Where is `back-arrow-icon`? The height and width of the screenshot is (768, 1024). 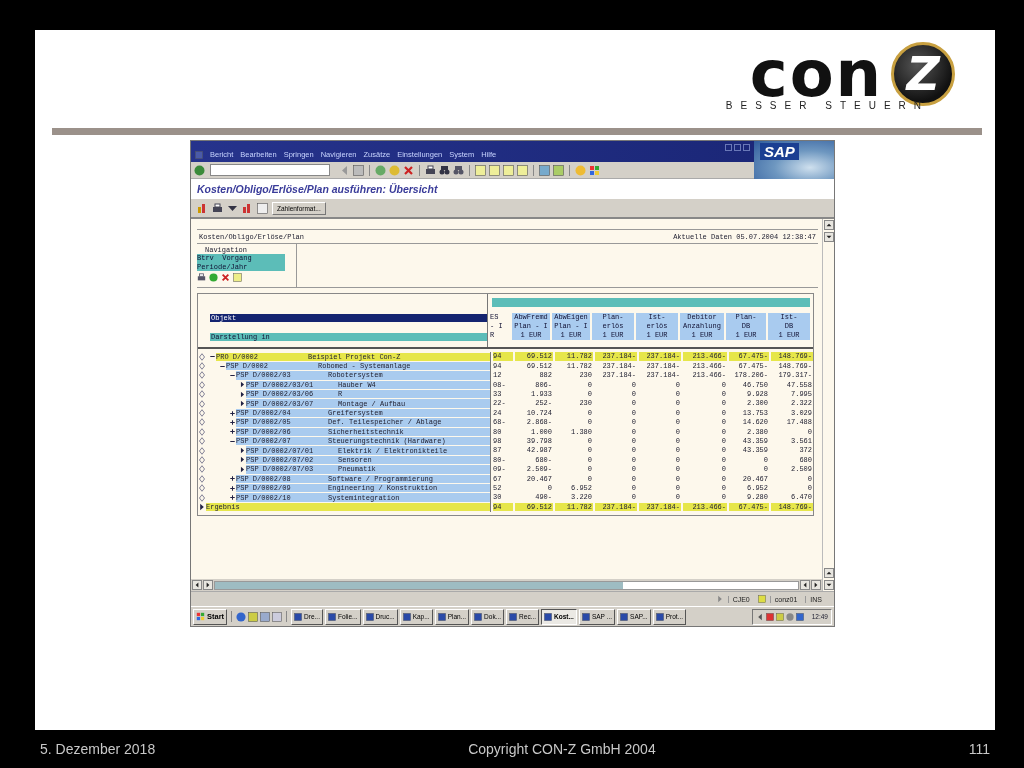 back-arrow-icon is located at coordinates (344, 170).